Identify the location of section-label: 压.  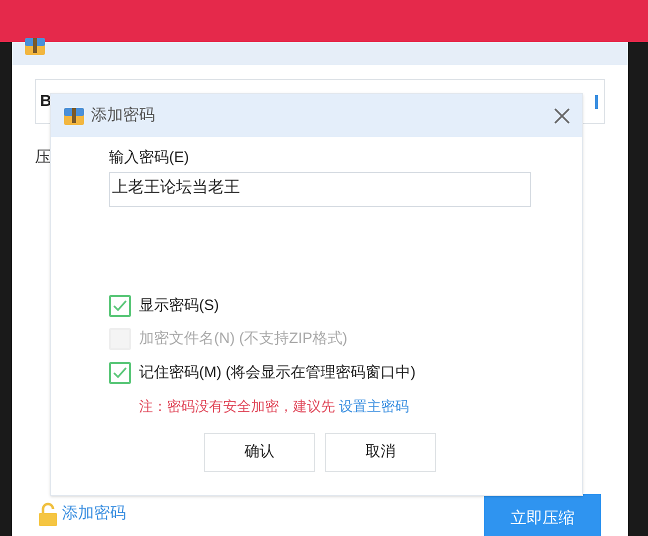
(43, 158).